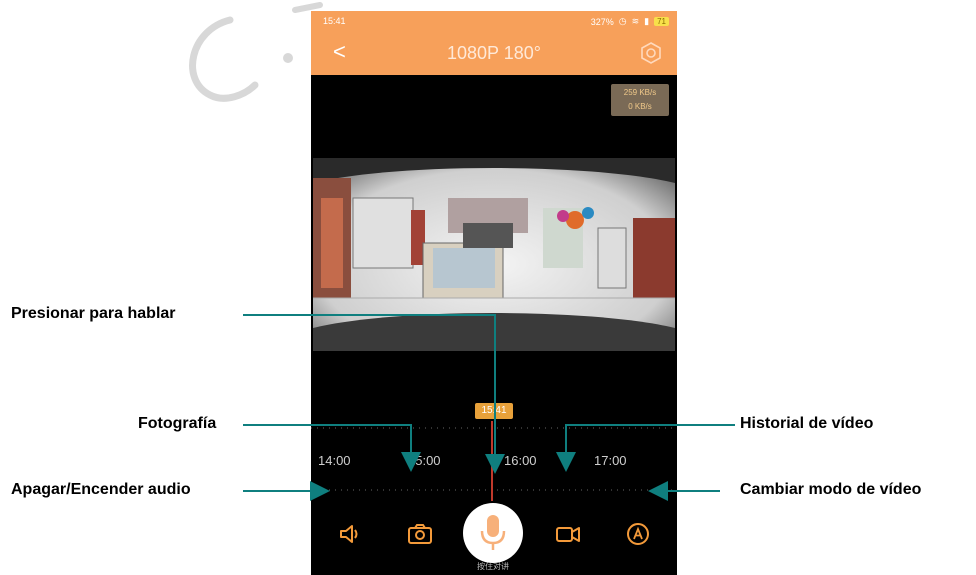  Describe the element at coordinates (640, 92) in the screenshot. I see `bitrate-line-1: 259 KB/s` at that location.